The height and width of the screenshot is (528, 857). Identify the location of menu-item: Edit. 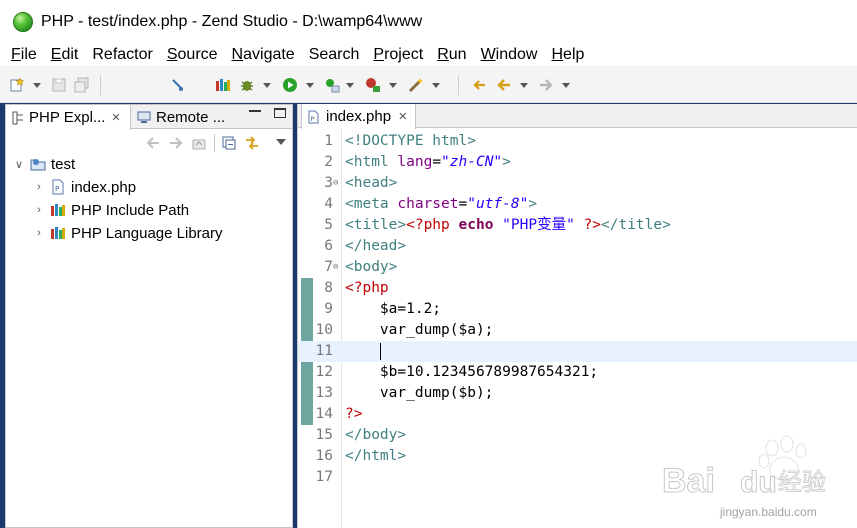
(65, 55).